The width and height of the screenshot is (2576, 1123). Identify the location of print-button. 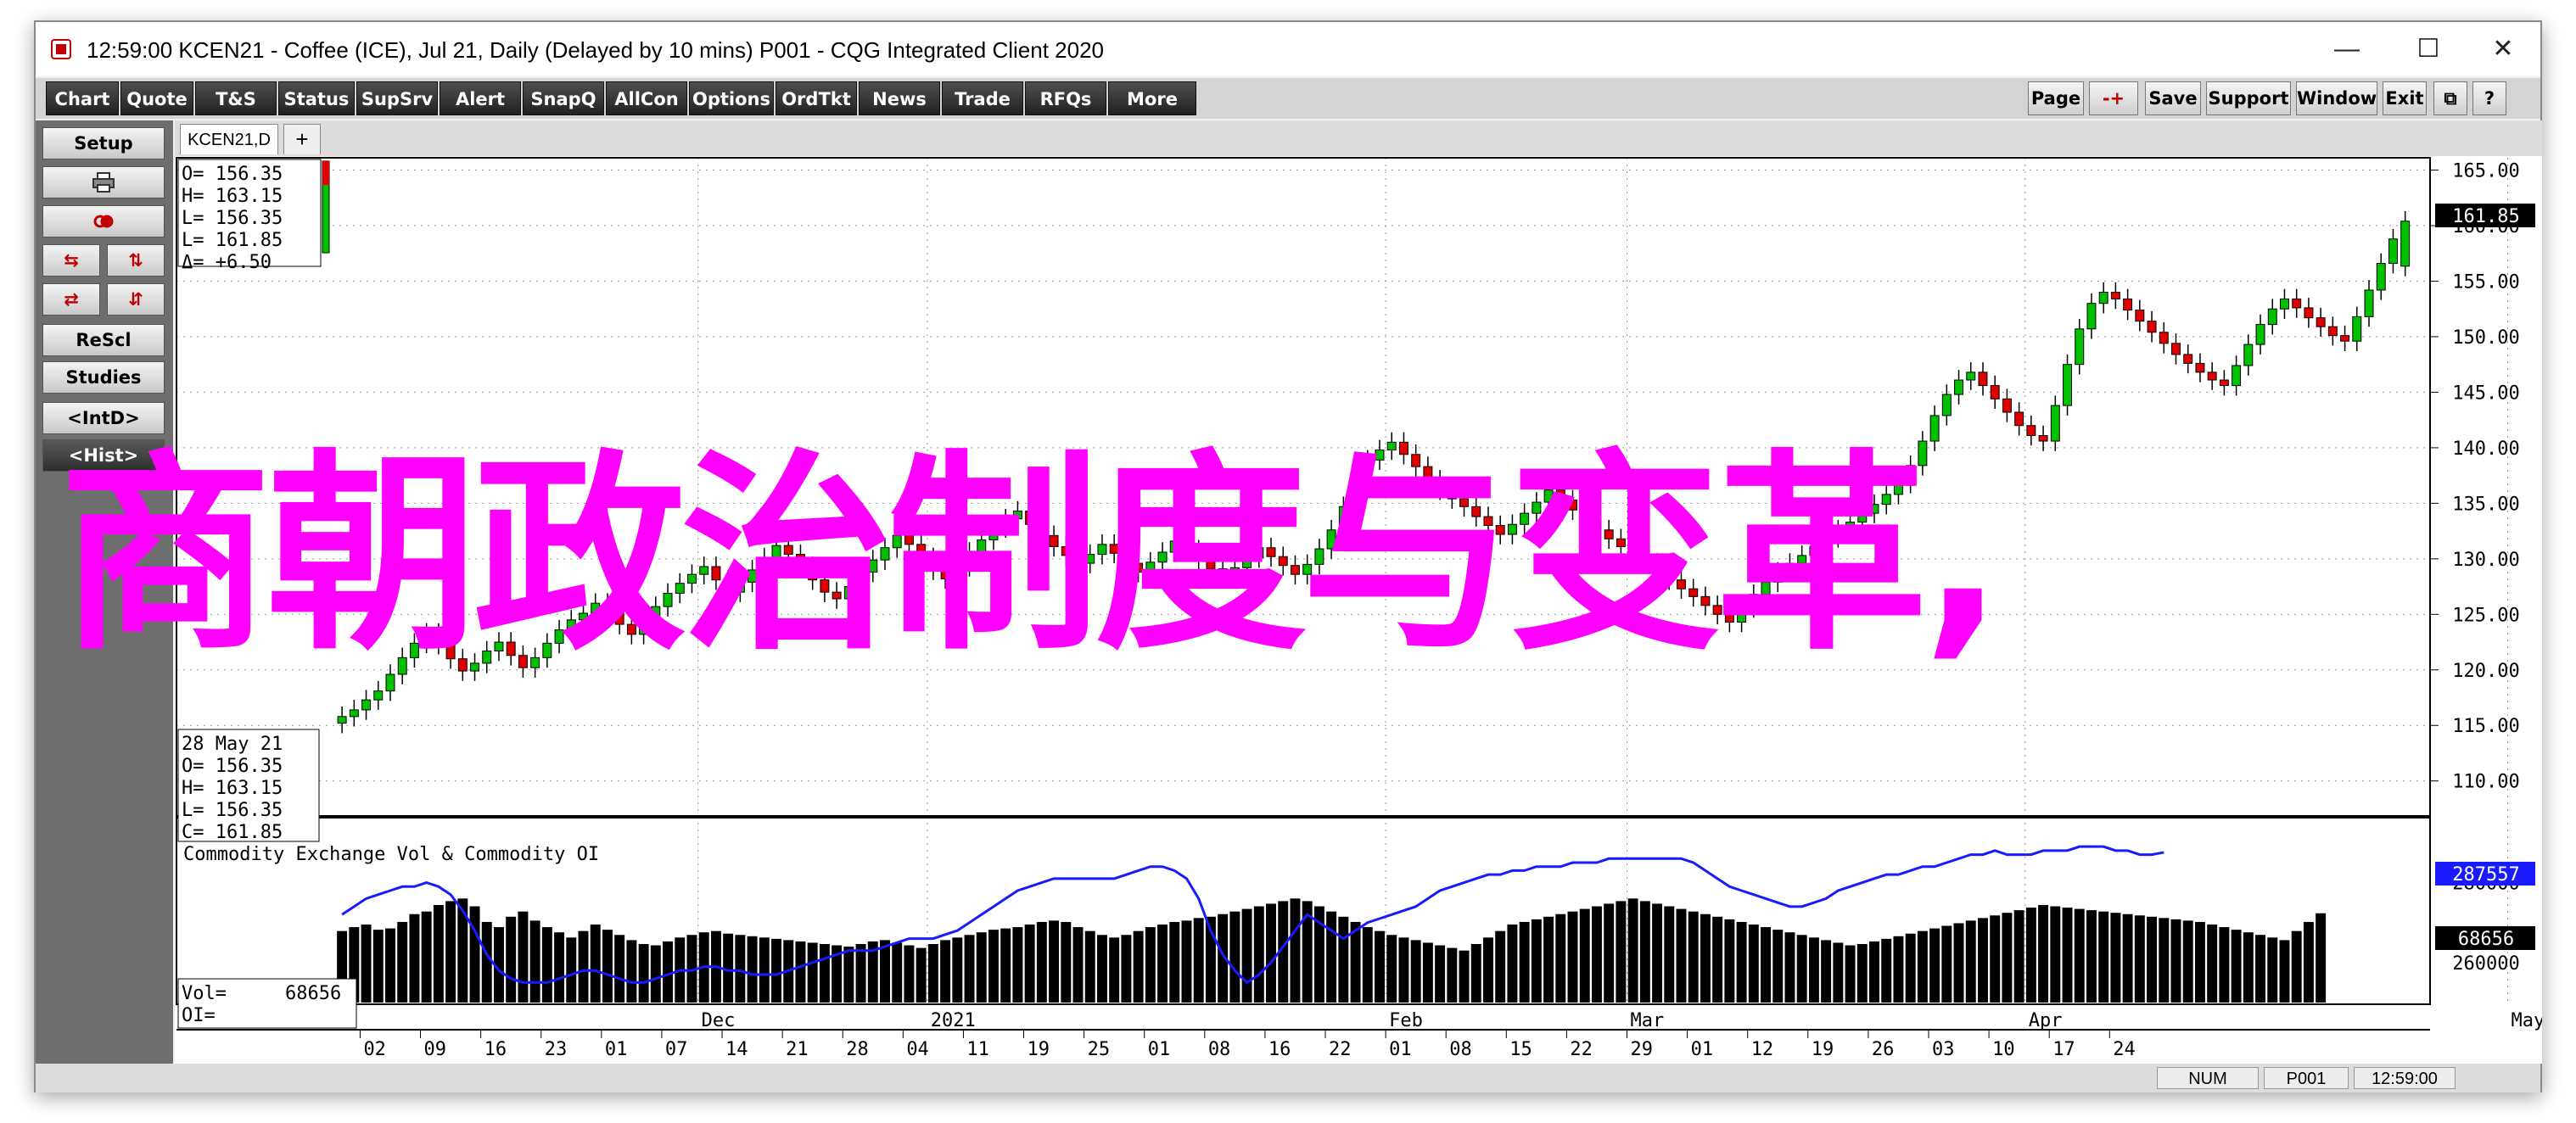
(103, 182).